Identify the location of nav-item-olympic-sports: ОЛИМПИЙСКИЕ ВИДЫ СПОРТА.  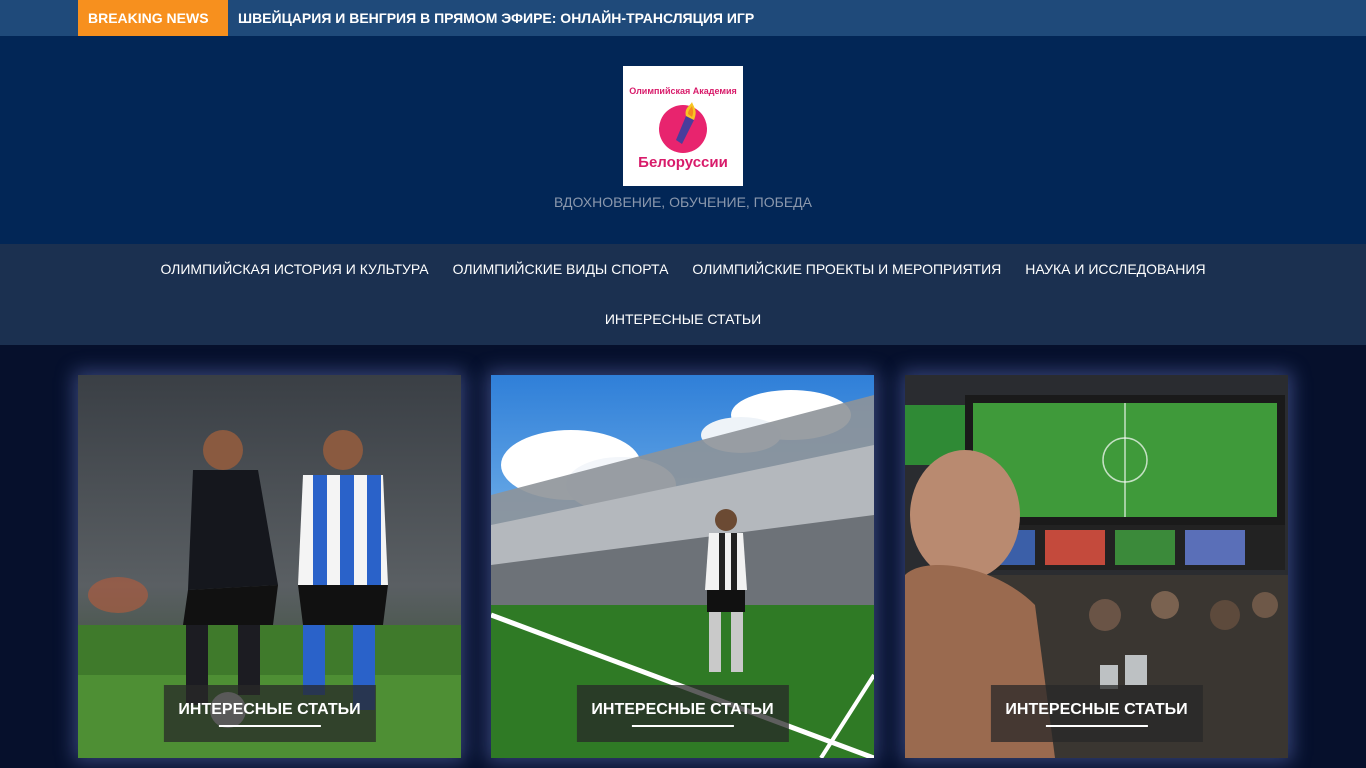
(561, 269).